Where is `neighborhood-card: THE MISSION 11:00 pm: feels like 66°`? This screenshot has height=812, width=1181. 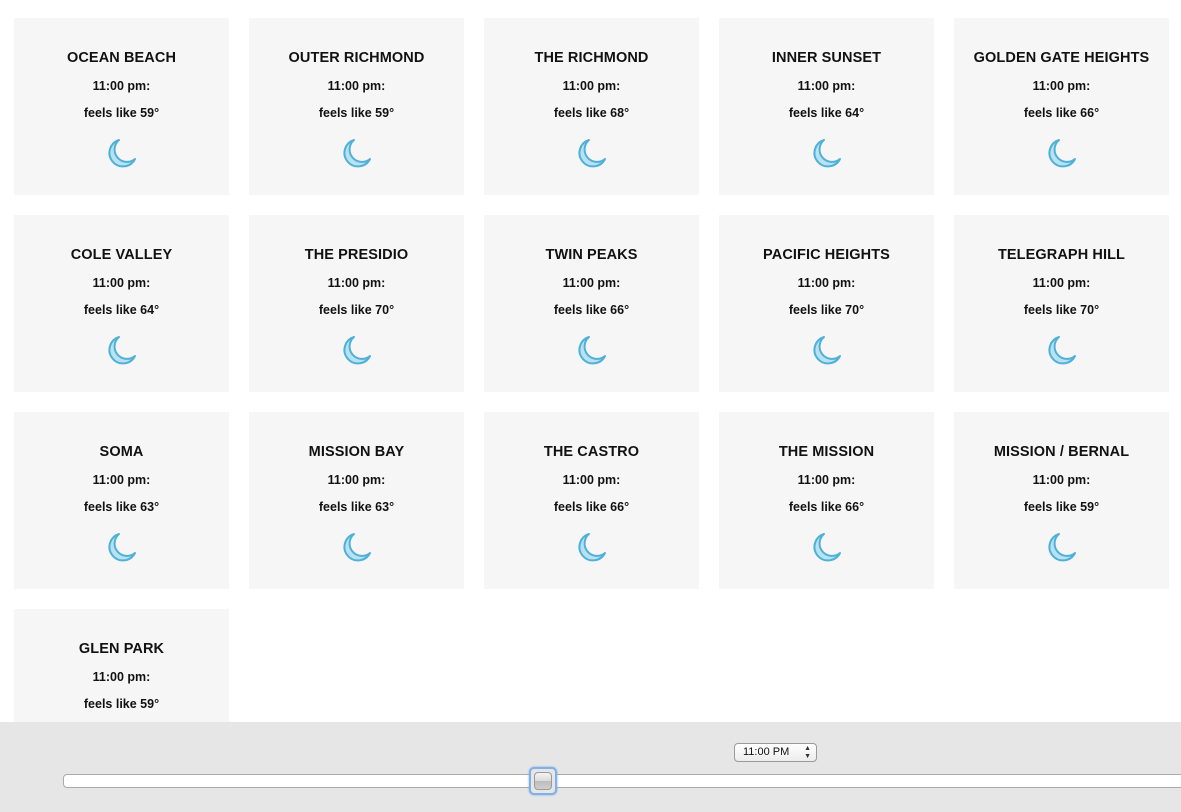
neighborhood-card: THE MISSION 11:00 pm: feels like 66° is located at coordinates (826, 500).